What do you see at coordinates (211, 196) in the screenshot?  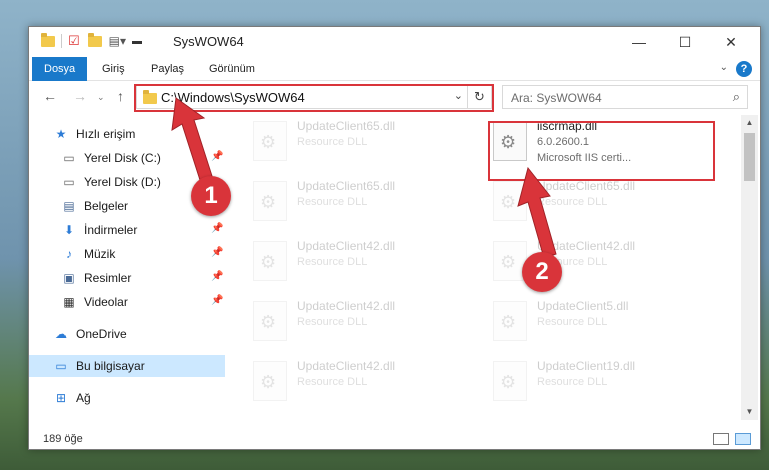 I see `step-marker-1: 1` at bounding box center [211, 196].